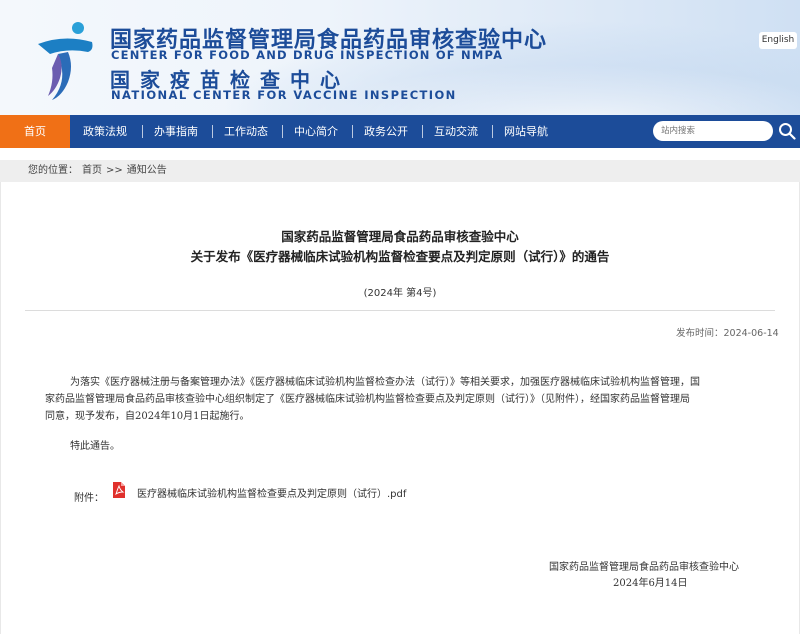 The image size is (800, 634). I want to click on nav-about: 中心简介, so click(316, 131).